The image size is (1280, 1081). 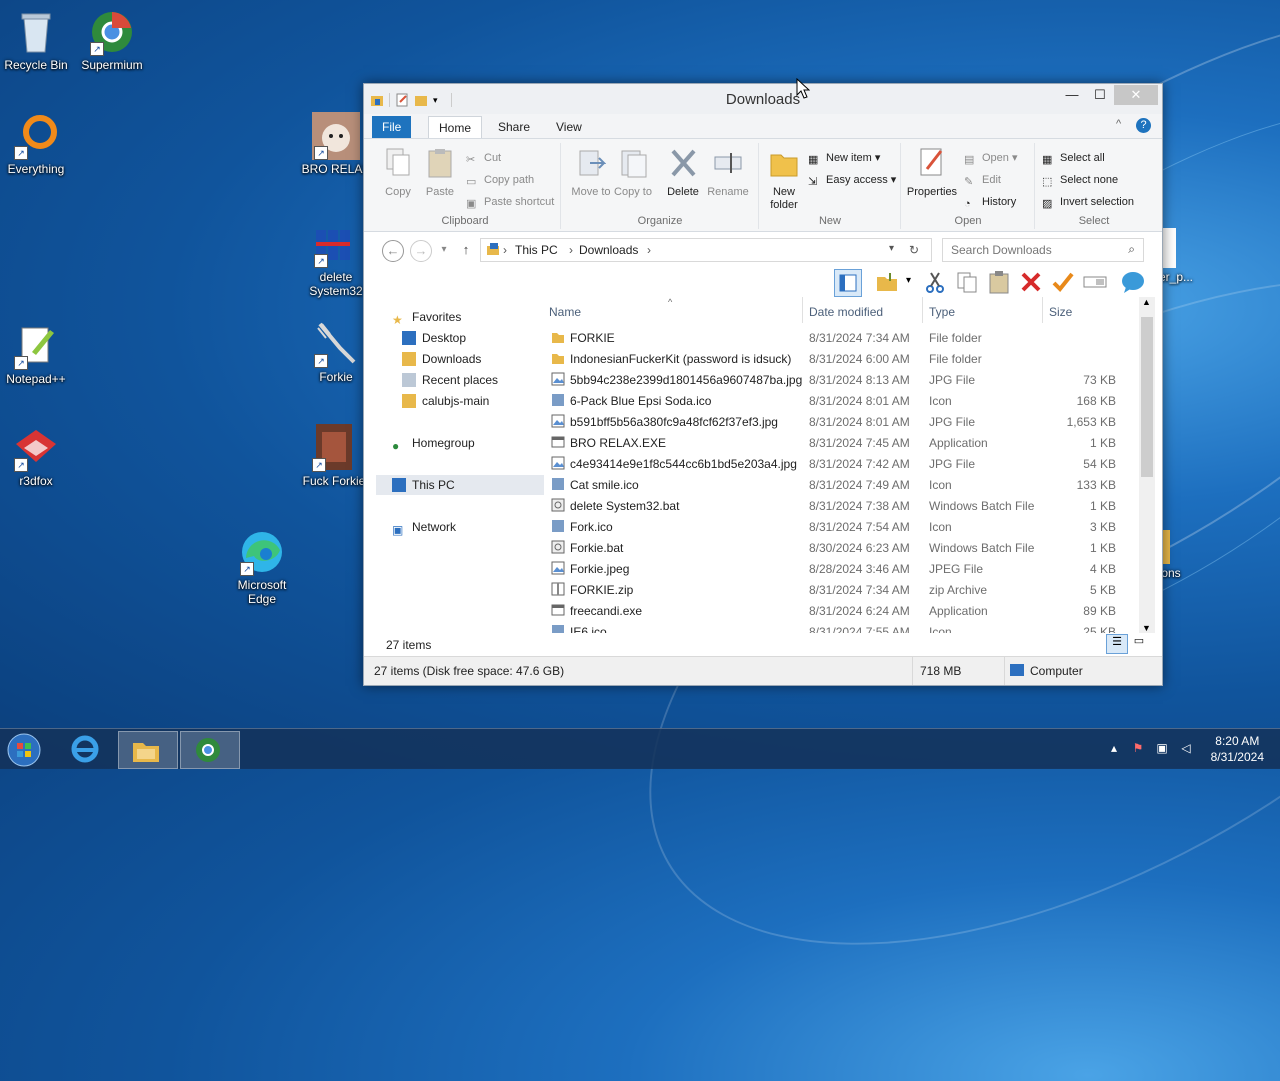 What do you see at coordinates (1063, 282) in the screenshot?
I see `checkmark-icon` at bounding box center [1063, 282].